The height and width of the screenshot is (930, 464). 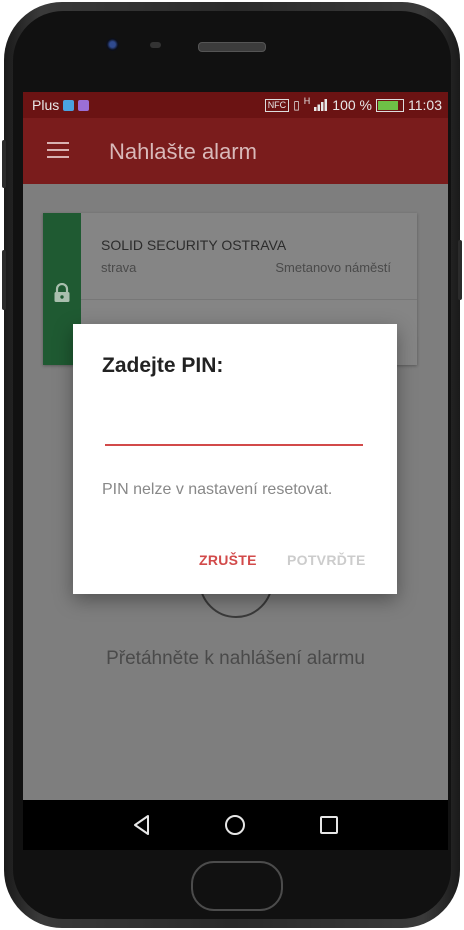 I want to click on nfc-icon: NFC, so click(x=277, y=105).